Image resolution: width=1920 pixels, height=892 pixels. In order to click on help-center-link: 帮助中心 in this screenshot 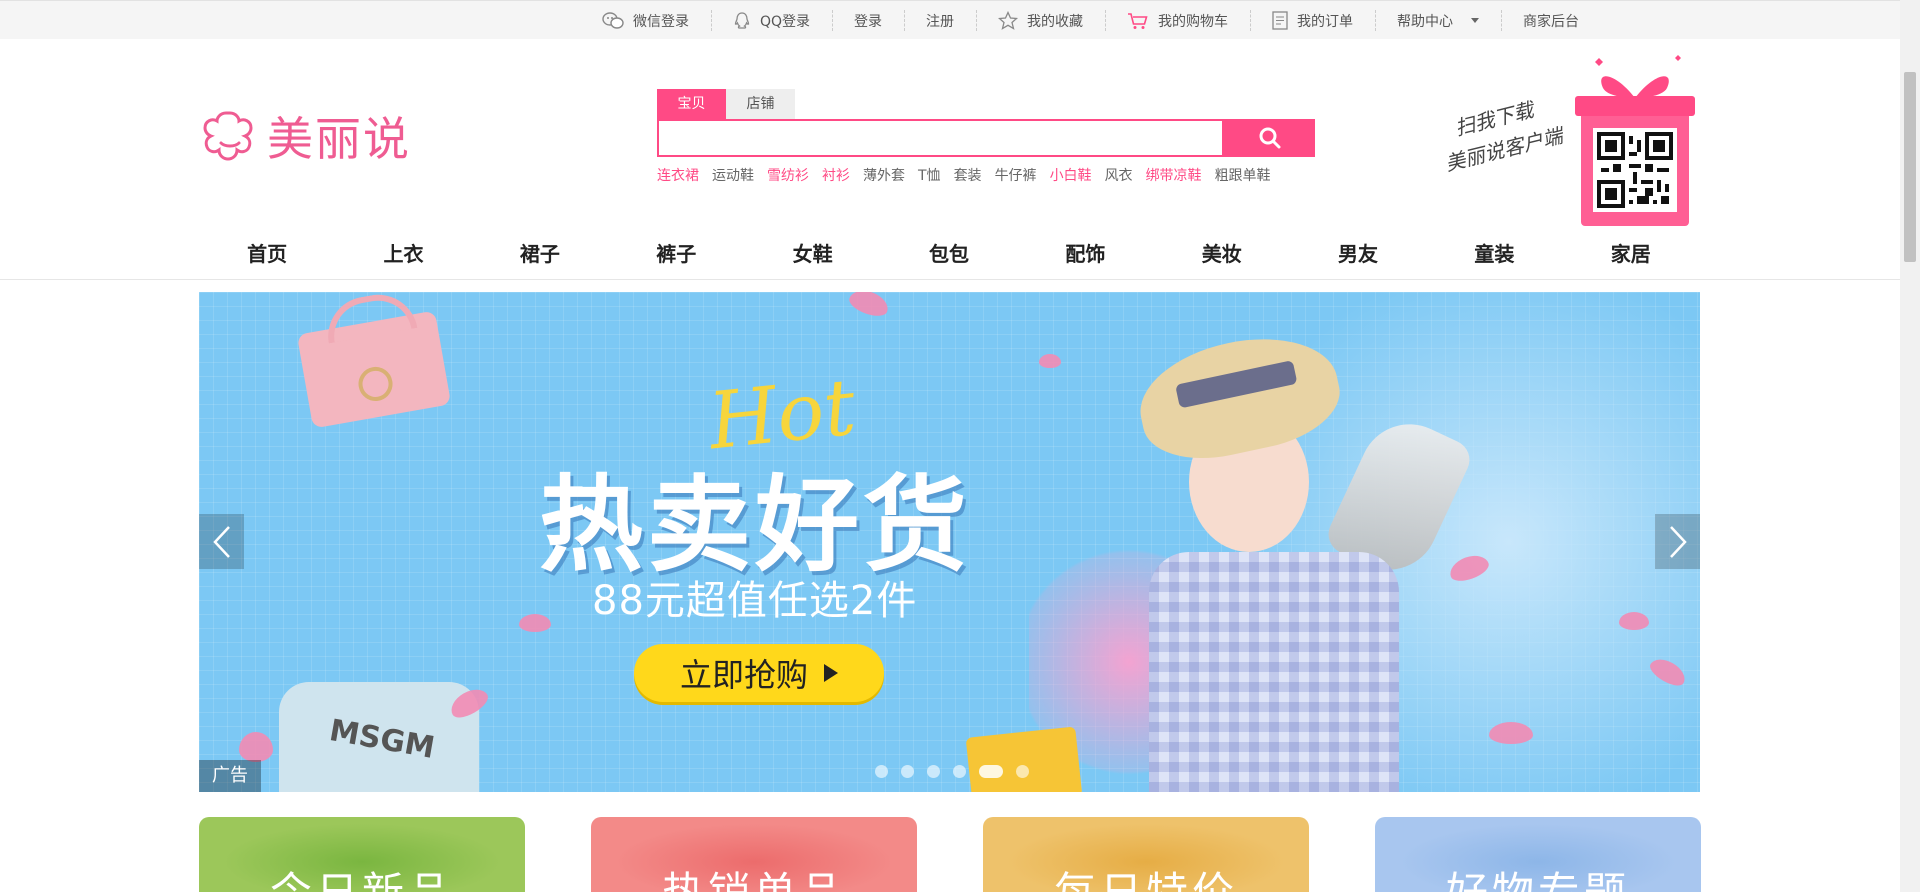, I will do `click(1438, 20)`.